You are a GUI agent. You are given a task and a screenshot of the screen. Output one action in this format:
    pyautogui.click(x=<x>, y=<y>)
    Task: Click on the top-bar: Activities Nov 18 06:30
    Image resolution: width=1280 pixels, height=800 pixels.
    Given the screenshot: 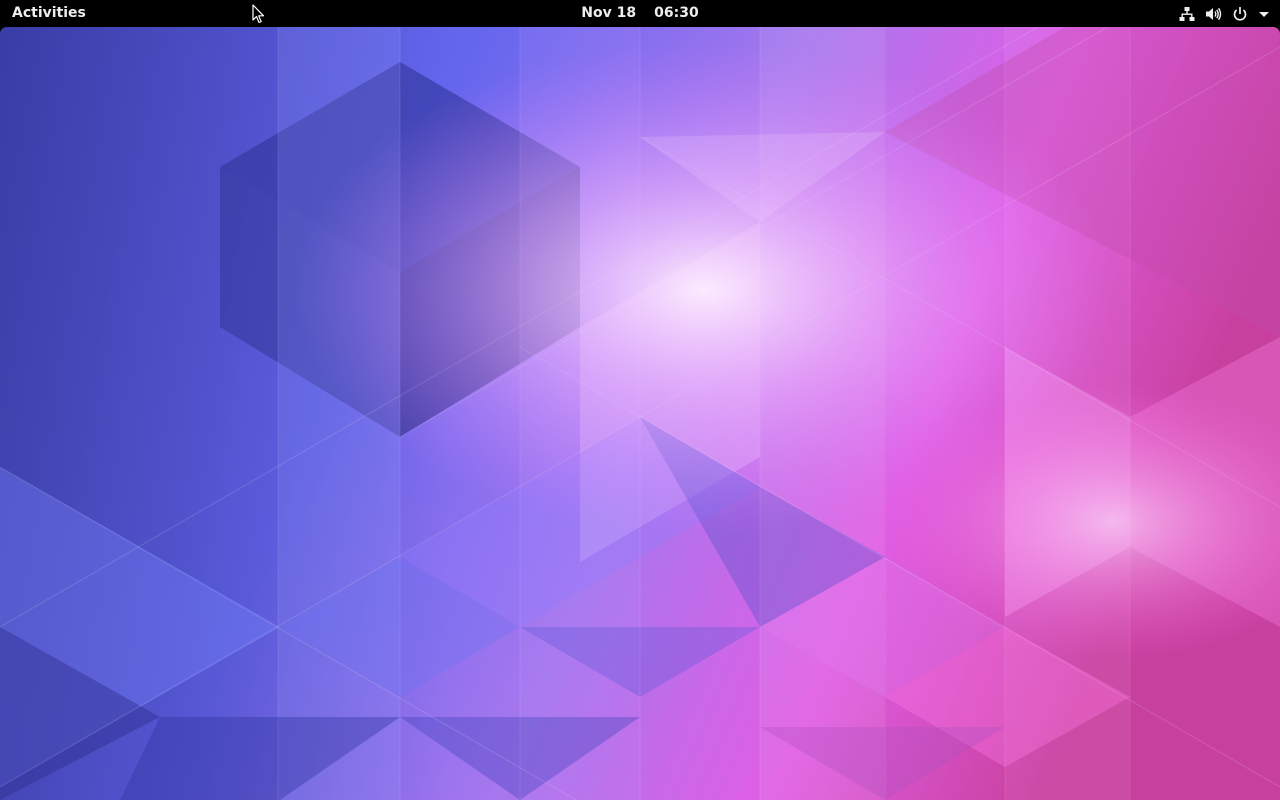 What is the action you would take?
    pyautogui.click(x=640, y=13)
    